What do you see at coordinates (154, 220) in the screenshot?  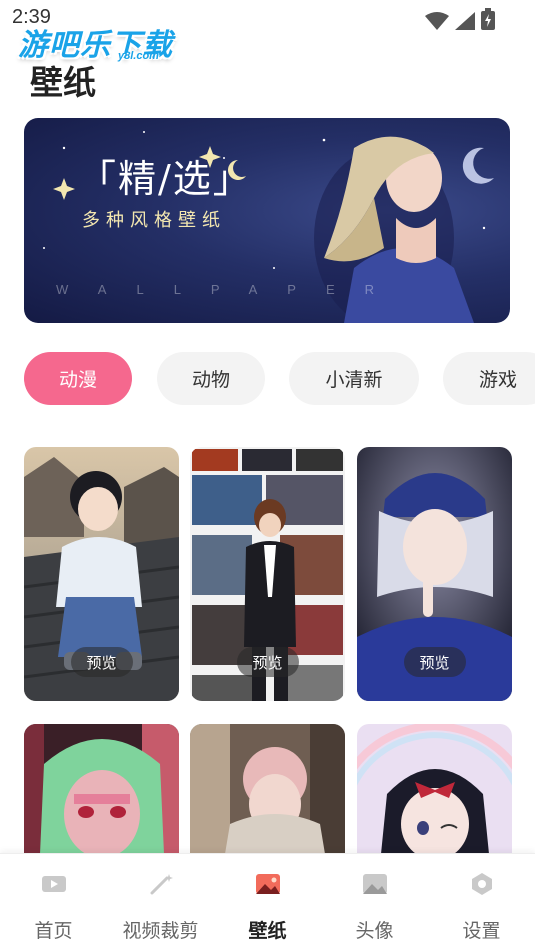 I see `banner-subtitle: 多种风格壁纸` at bounding box center [154, 220].